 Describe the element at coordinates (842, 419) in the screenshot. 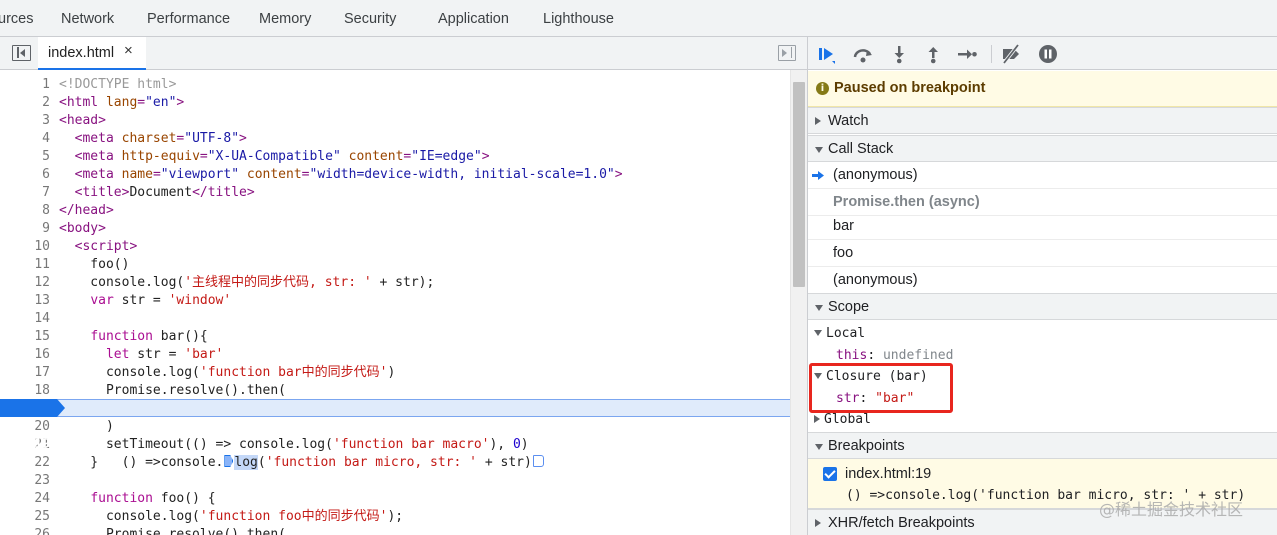

I see `scope-global: Global` at that location.